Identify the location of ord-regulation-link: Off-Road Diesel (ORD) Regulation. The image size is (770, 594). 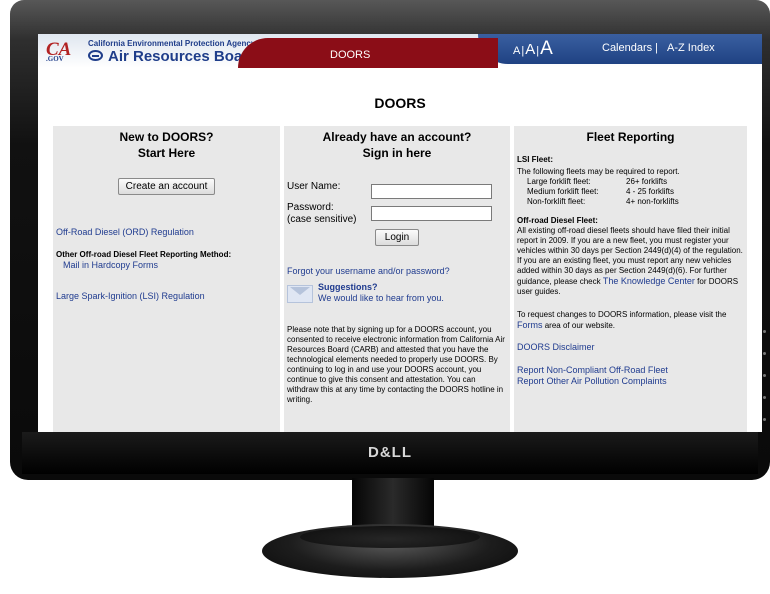
(125, 232).